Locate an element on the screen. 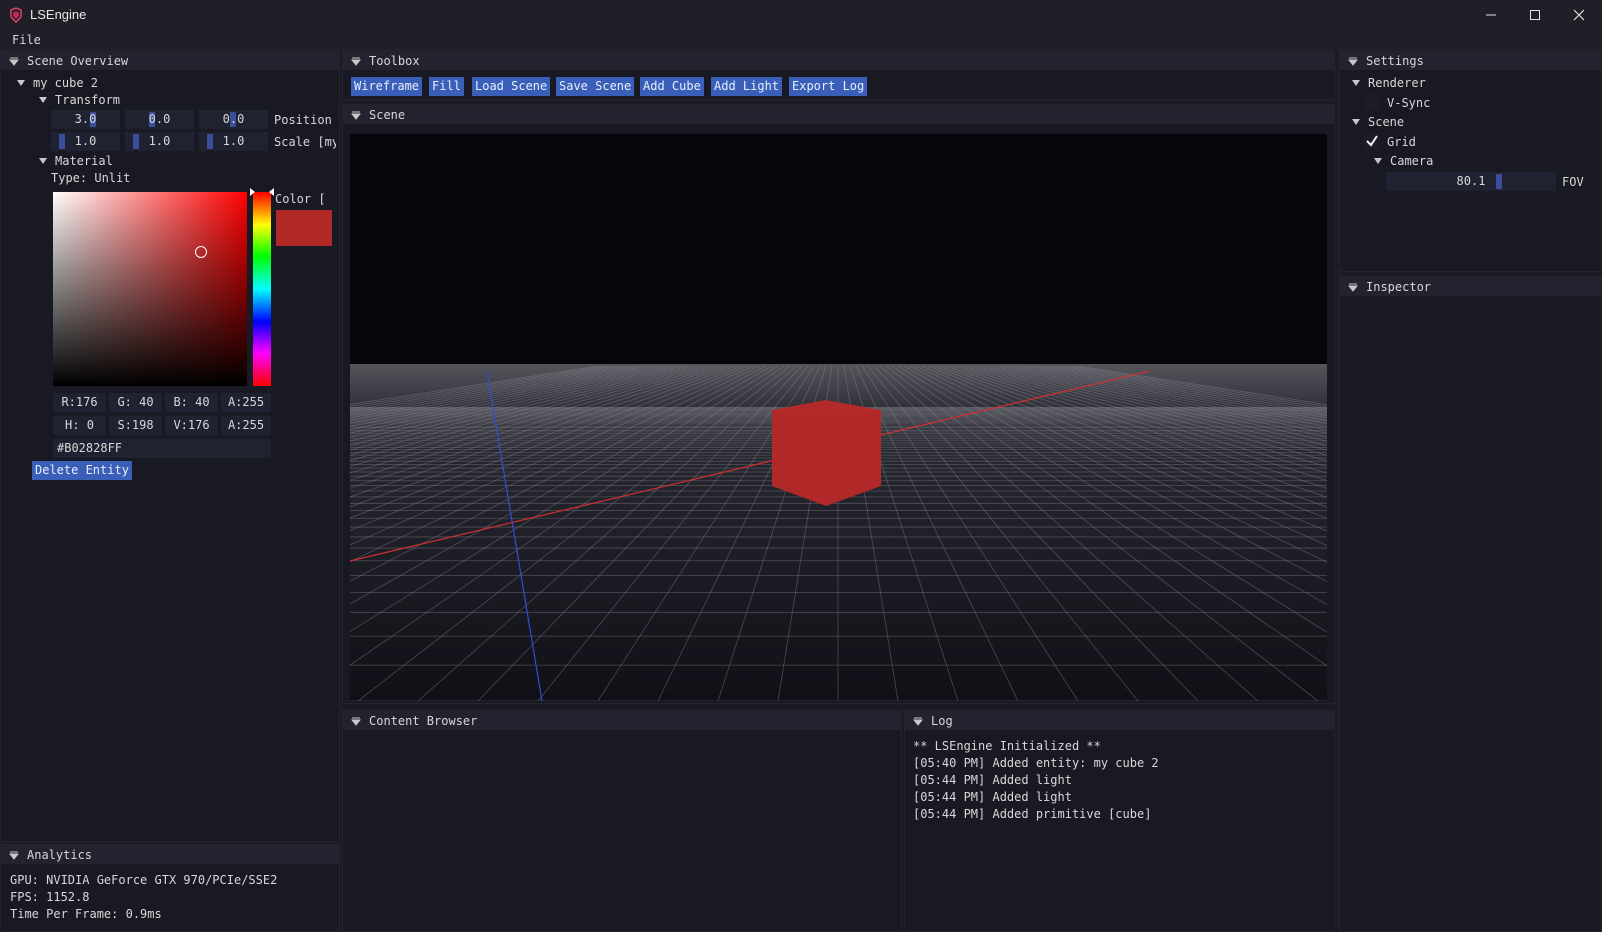 The width and height of the screenshot is (1602, 932). add-cube-button: Add Cube is located at coordinates (672, 86).